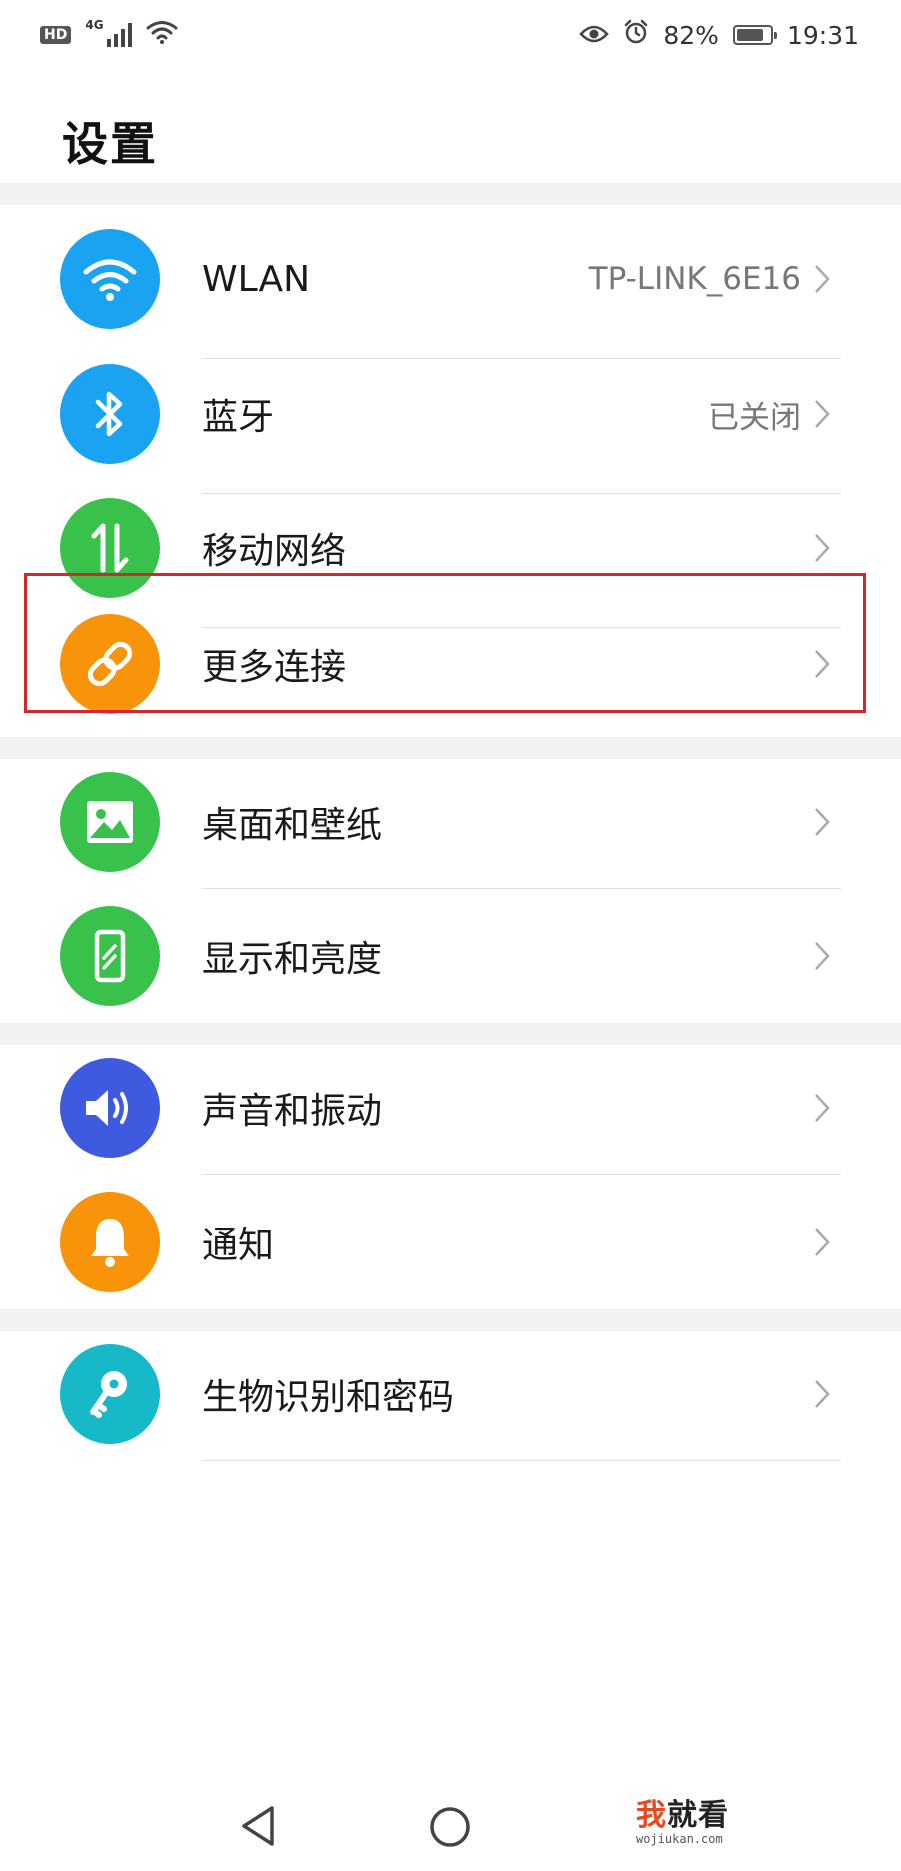 This screenshot has width=901, height=1871. I want to click on watermark-accent: 我, so click(651, 1815).